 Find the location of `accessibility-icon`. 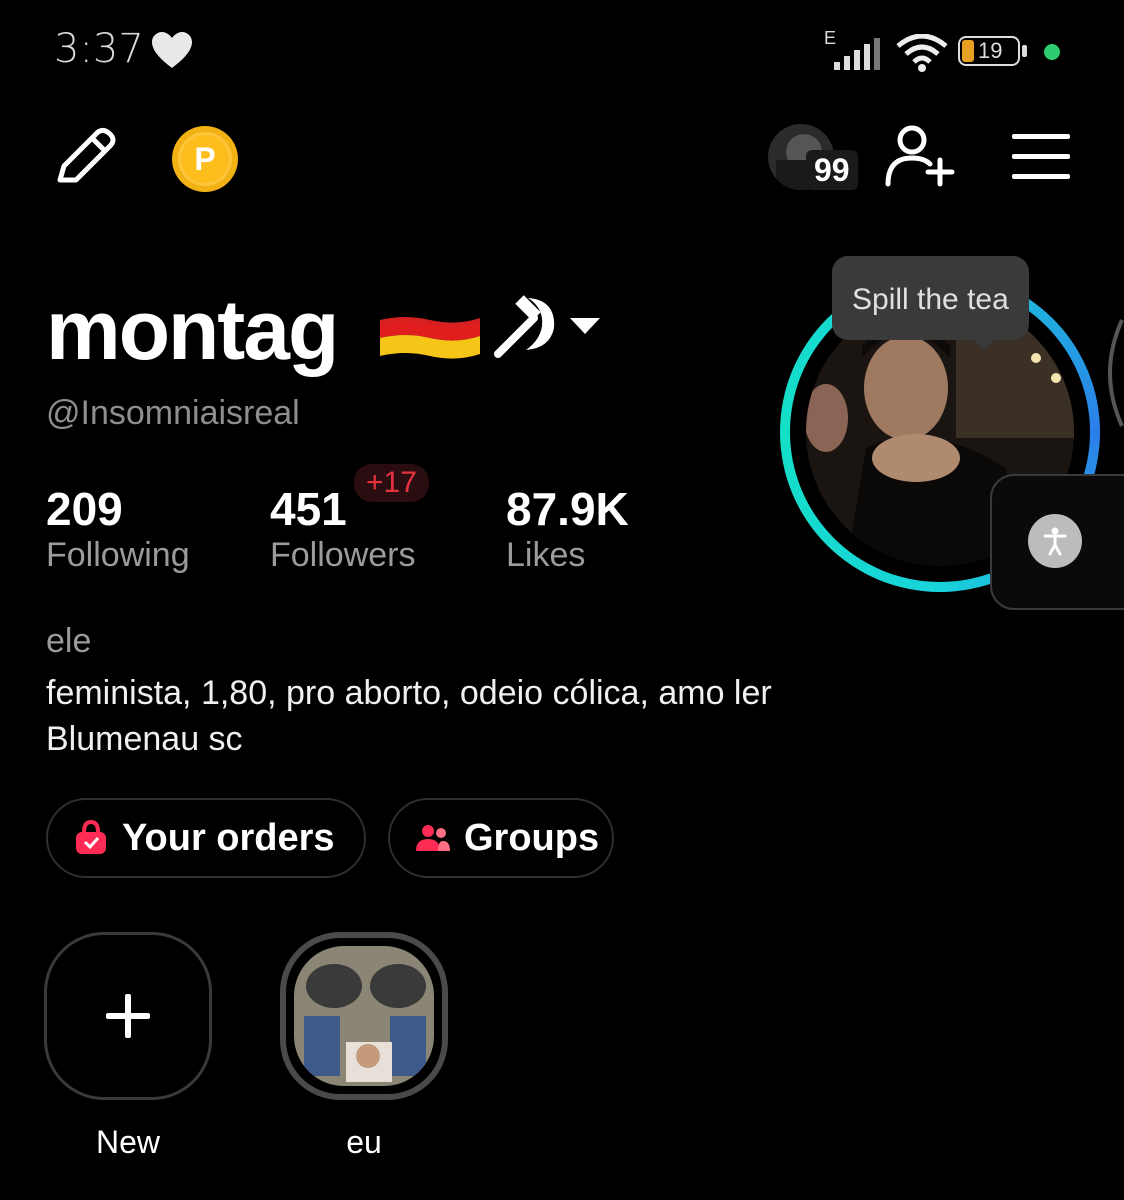

accessibility-icon is located at coordinates (1055, 541).